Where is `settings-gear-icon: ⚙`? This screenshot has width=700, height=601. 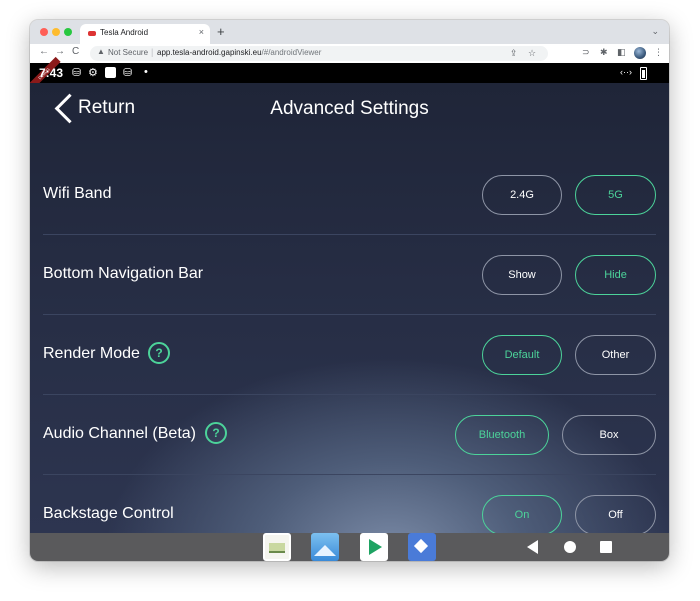
settings-gear-icon: ⚙ is located at coordinates (93, 73).